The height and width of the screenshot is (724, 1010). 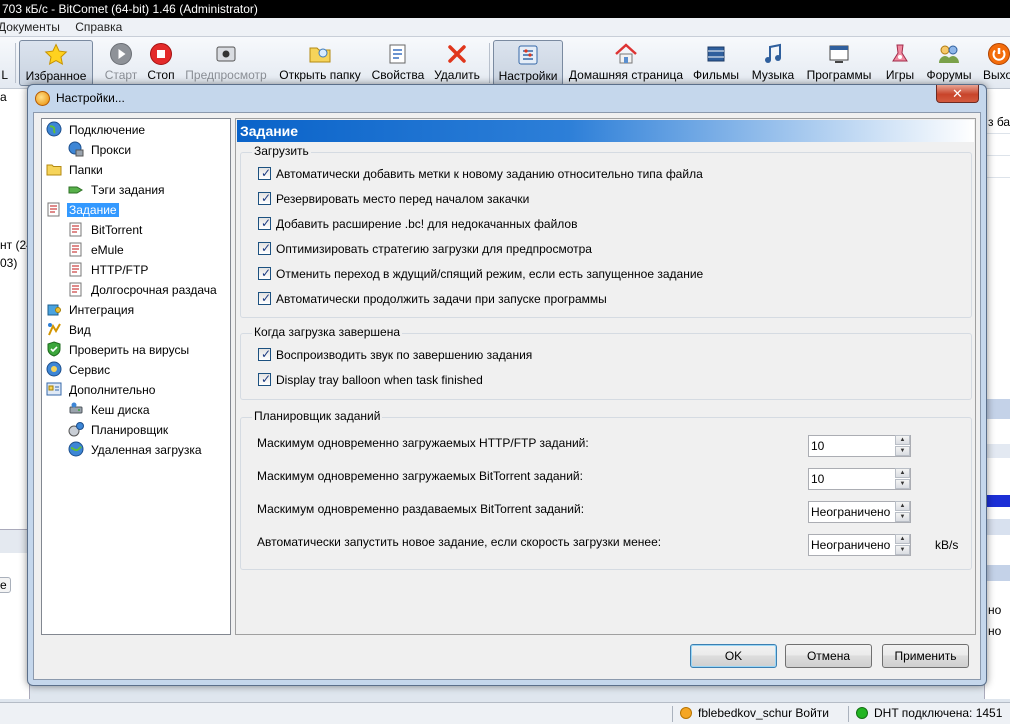 What do you see at coordinates (859, 446) in the screenshot?
I see `max-http-ftp-spinbox: 10 ▲ ▼` at bounding box center [859, 446].